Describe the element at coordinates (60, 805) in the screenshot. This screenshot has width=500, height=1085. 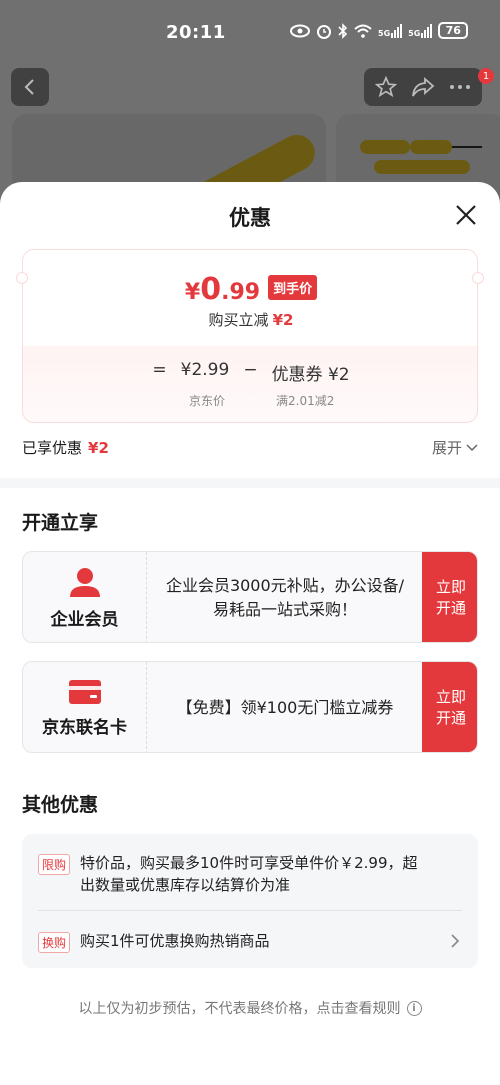
I see `other-section-title: 其他优惠` at that location.